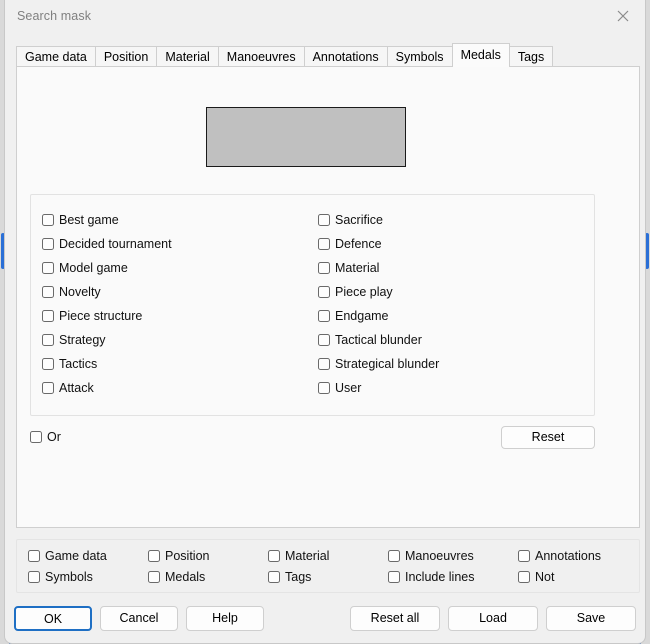 The width and height of the screenshot is (650, 644). Describe the element at coordinates (395, 618) in the screenshot. I see `reset-all-button: Reset all` at that location.